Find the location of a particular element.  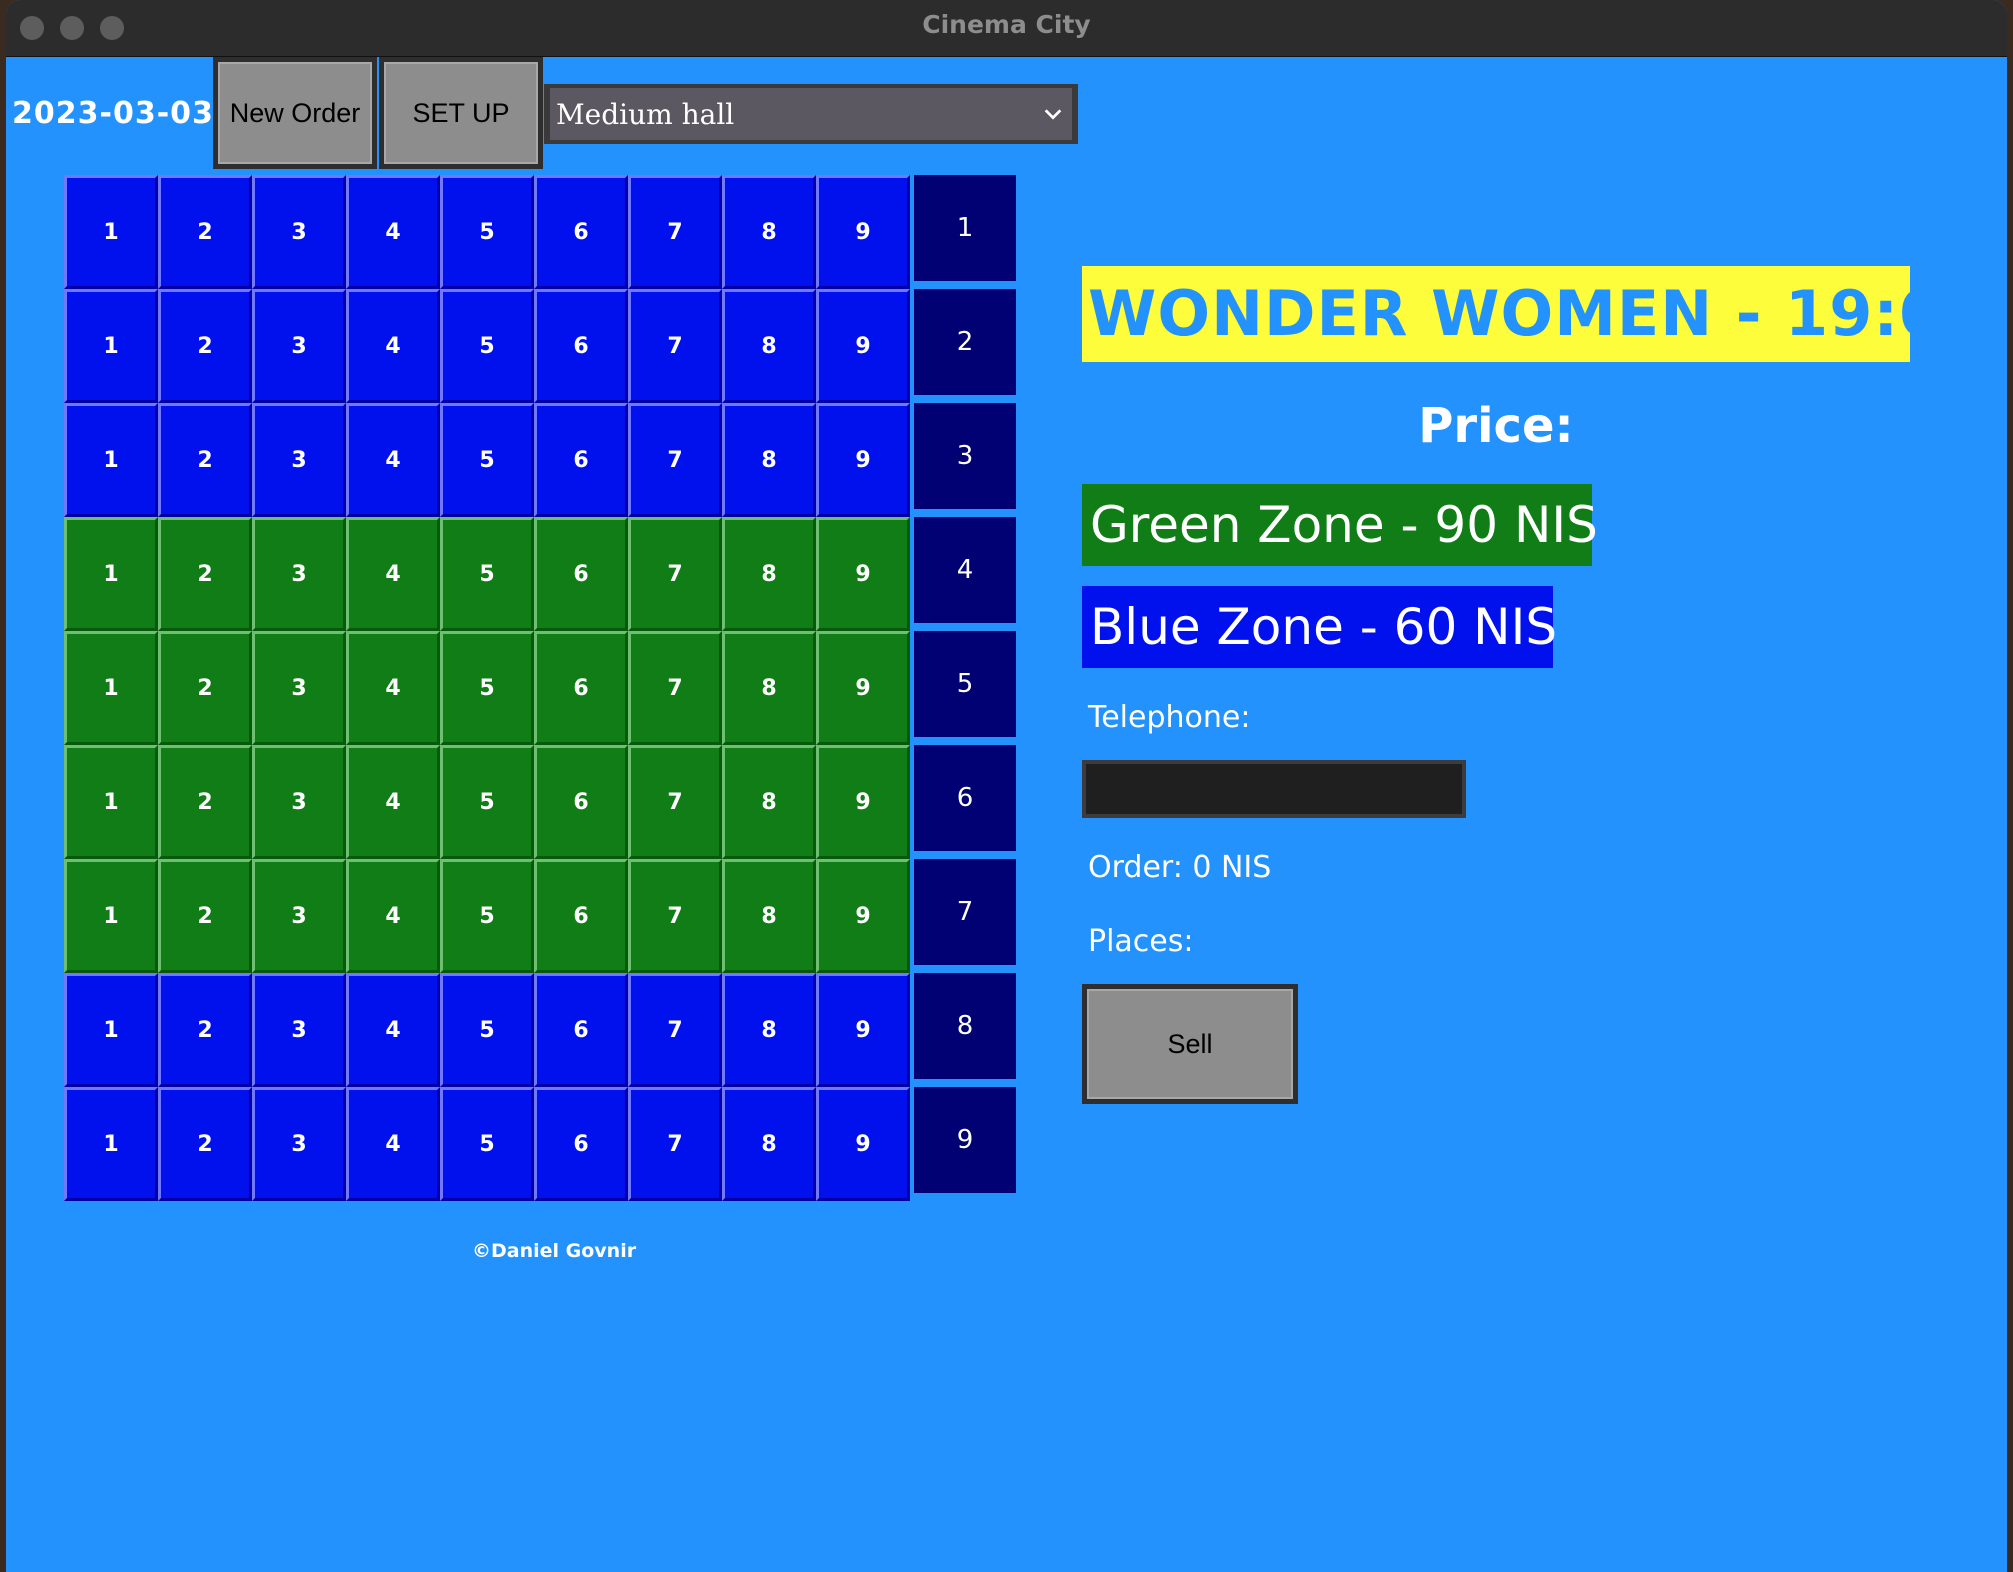

order-total: Order: 0 NIS is located at coordinates (1180, 867).